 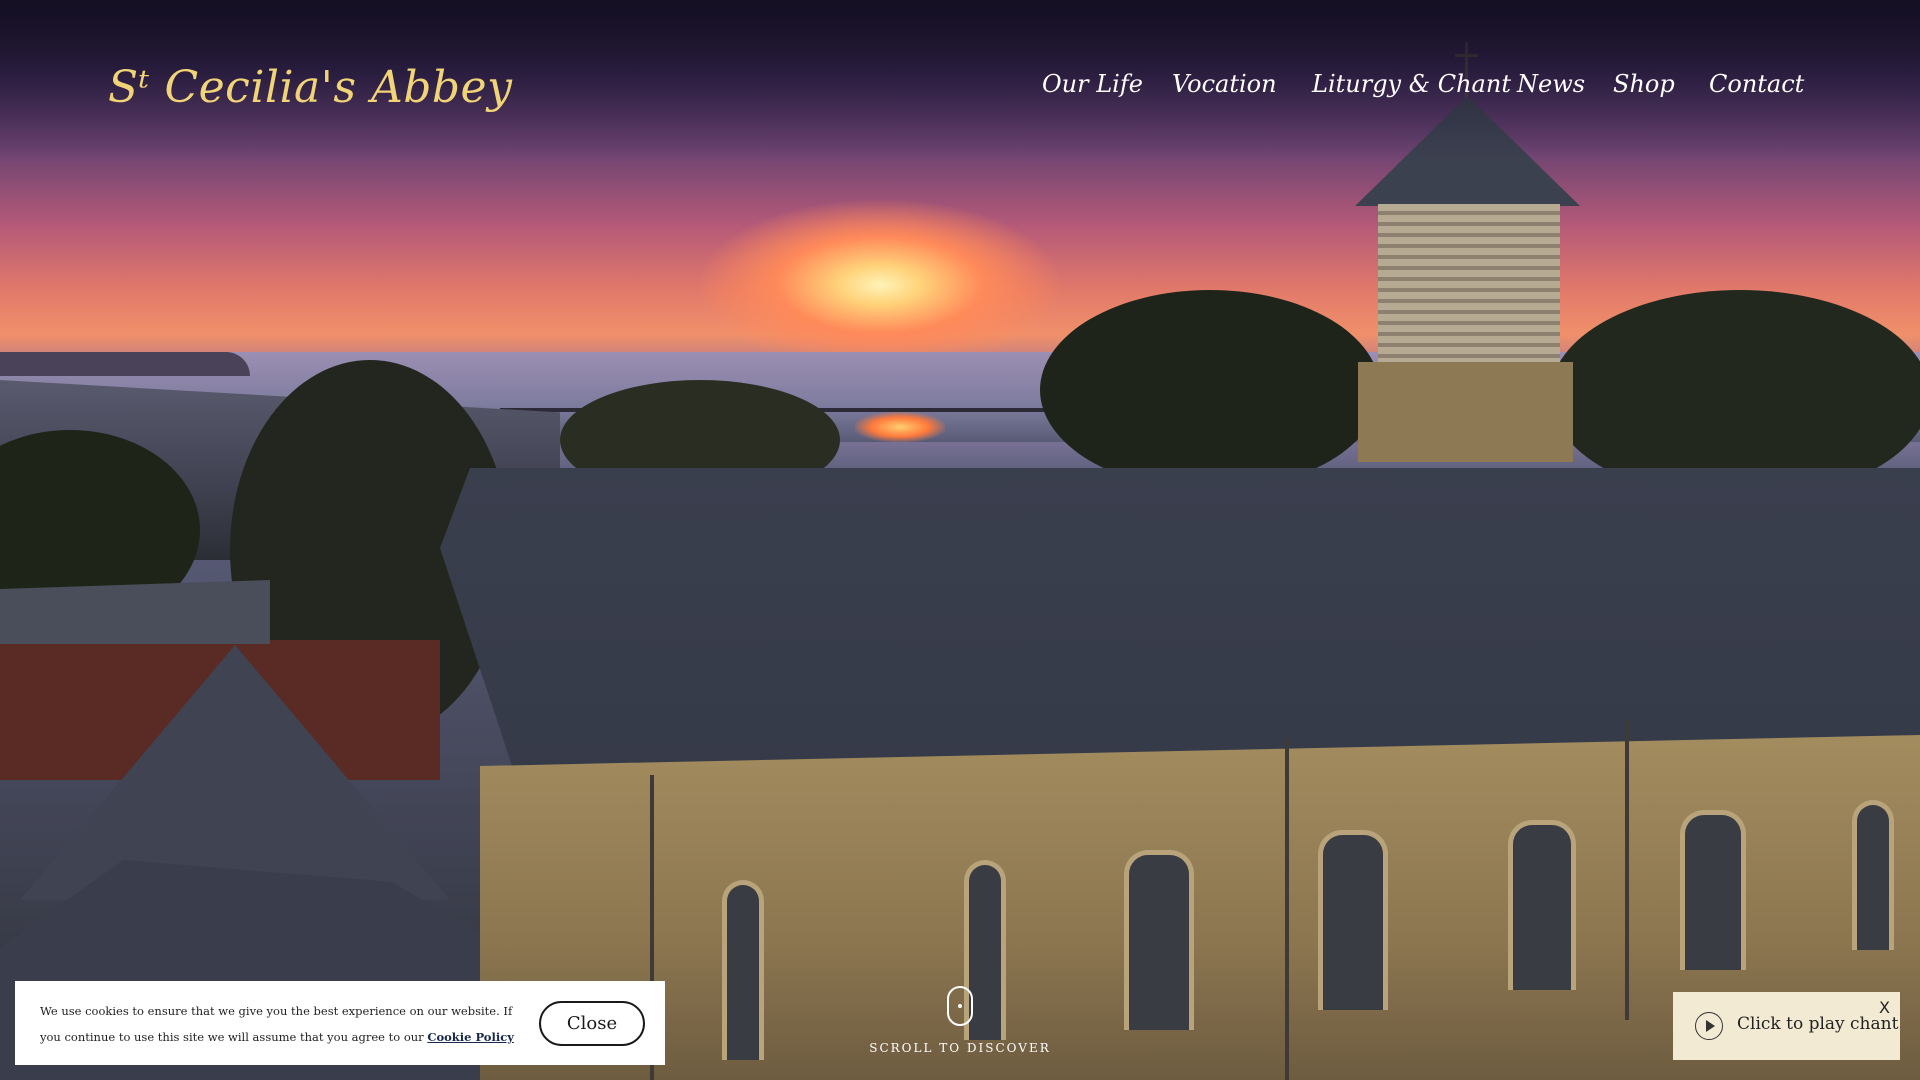 What do you see at coordinates (135, 612) in the screenshot?
I see `side-roof` at bounding box center [135, 612].